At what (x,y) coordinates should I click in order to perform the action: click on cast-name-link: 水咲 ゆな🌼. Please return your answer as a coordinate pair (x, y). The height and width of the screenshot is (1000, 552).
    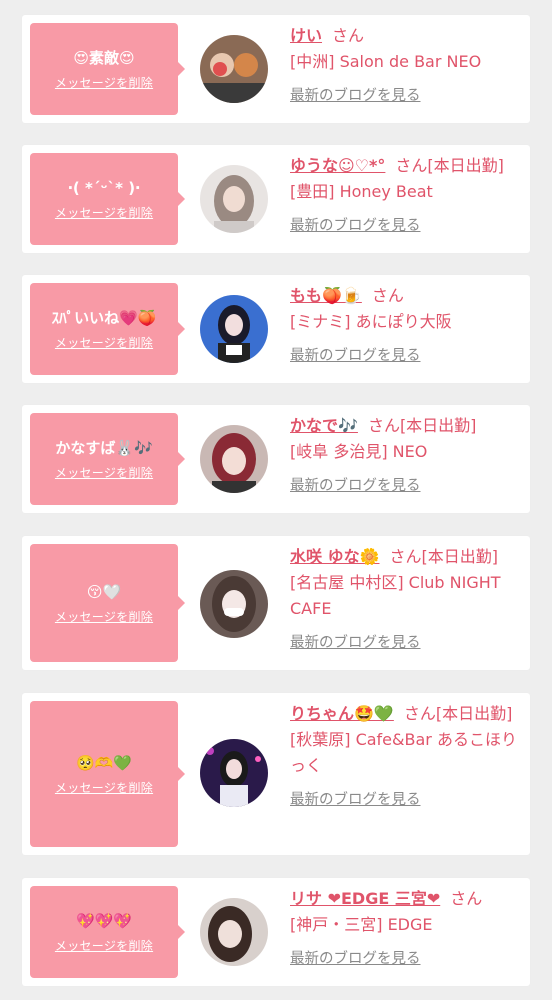
    Looking at the image, I should click on (335, 556).